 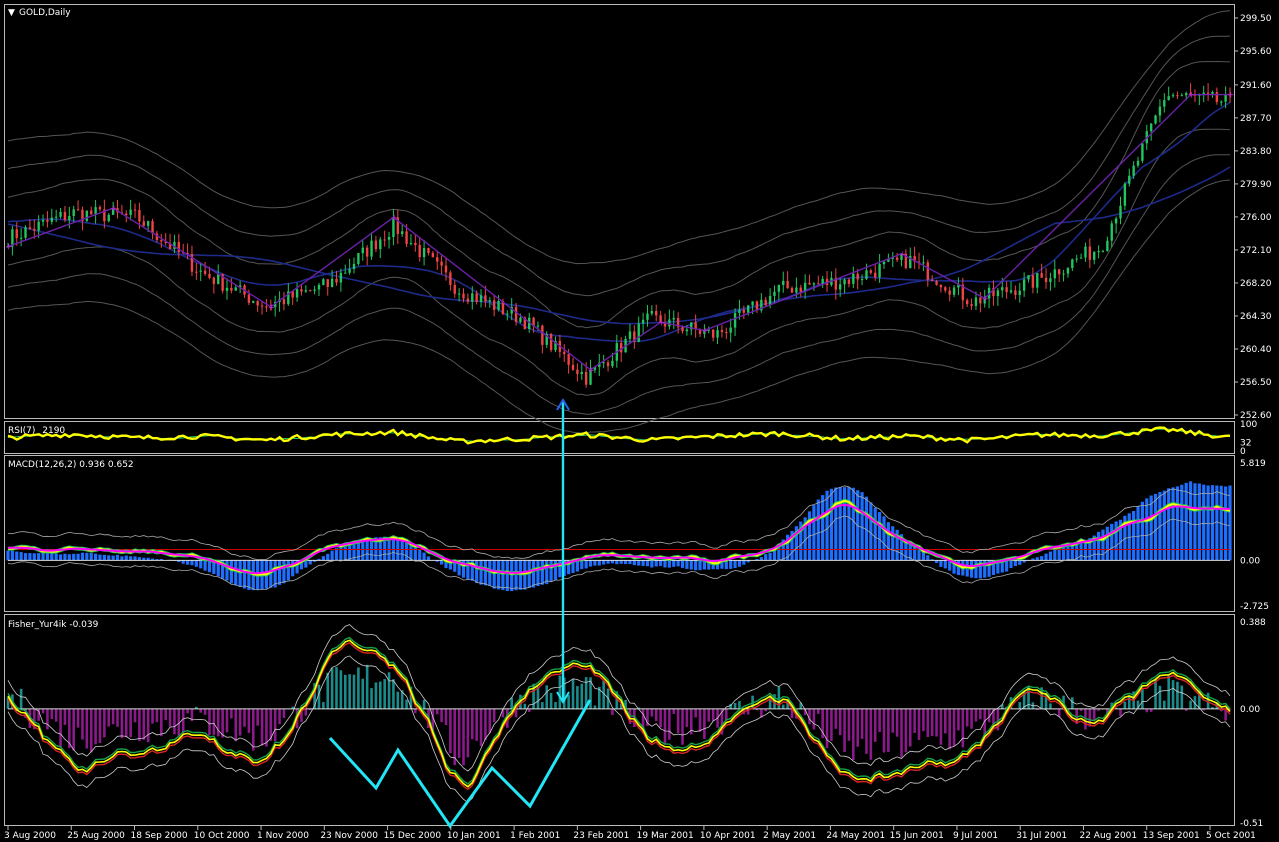 I want to click on date-axis-label: 31 Jul 2001, so click(x=1041, y=836).